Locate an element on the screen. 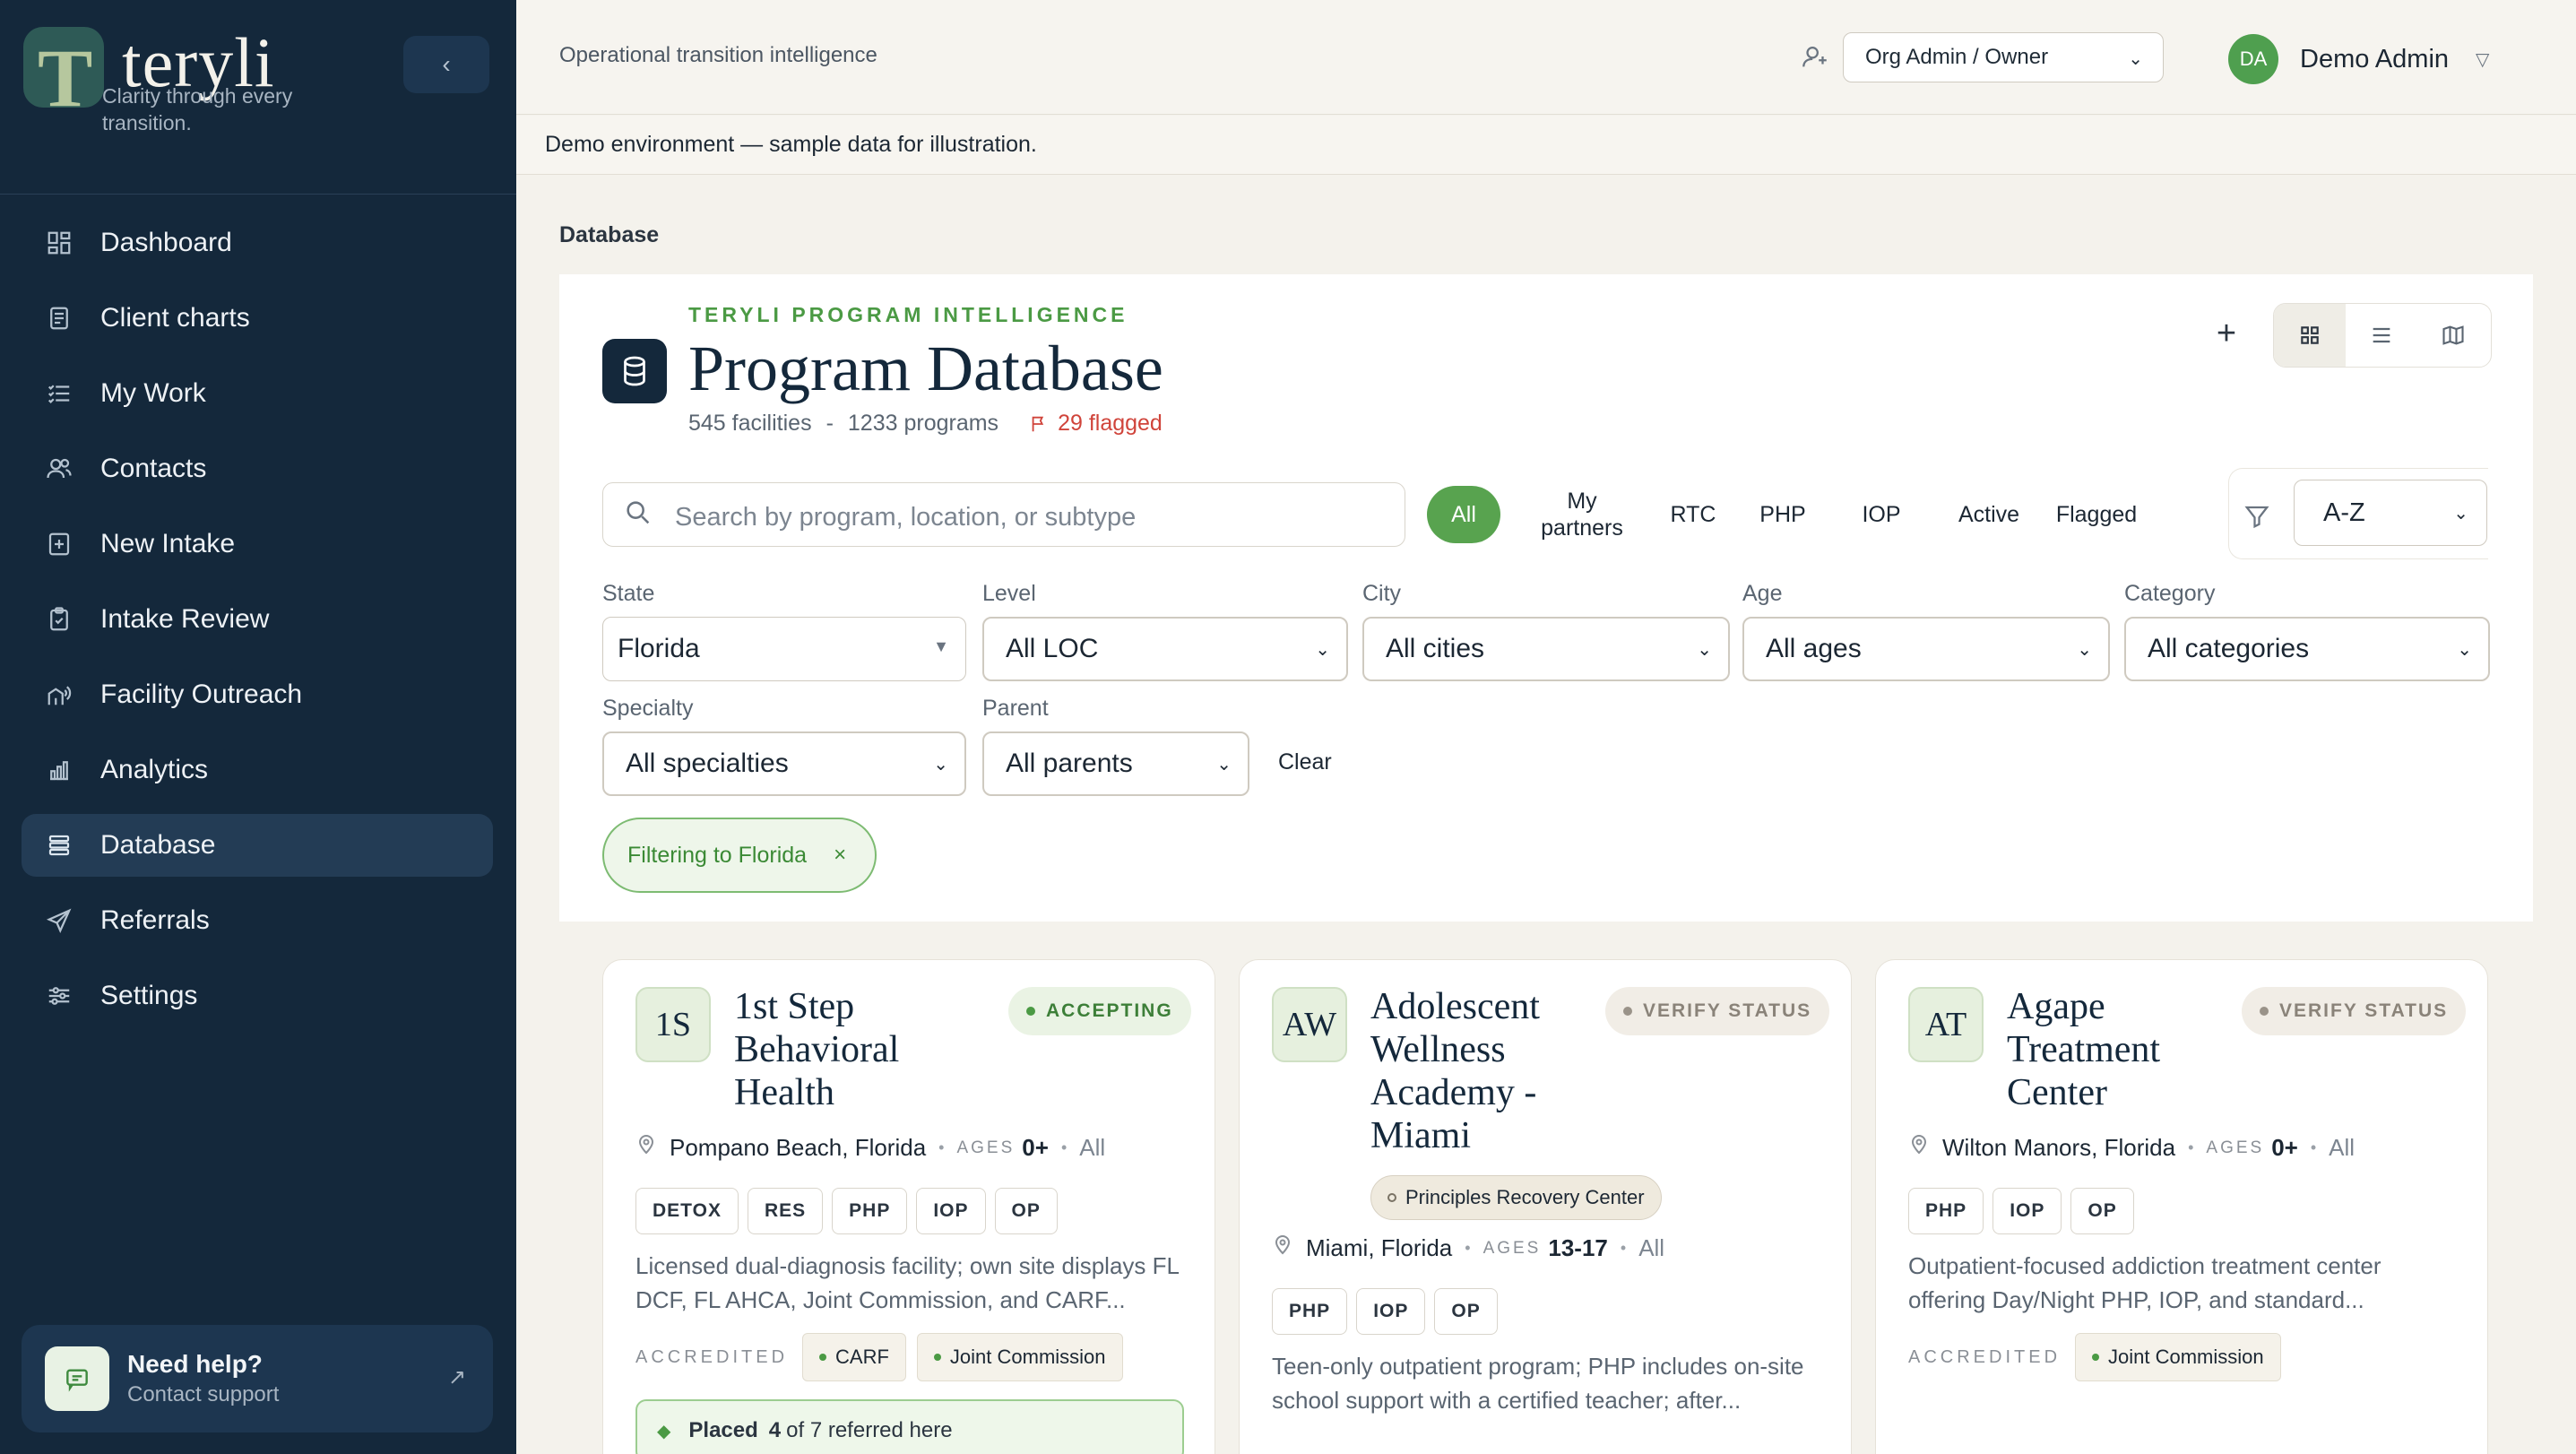 The image size is (2576, 1454). chip-active: Active is located at coordinates (1989, 514).